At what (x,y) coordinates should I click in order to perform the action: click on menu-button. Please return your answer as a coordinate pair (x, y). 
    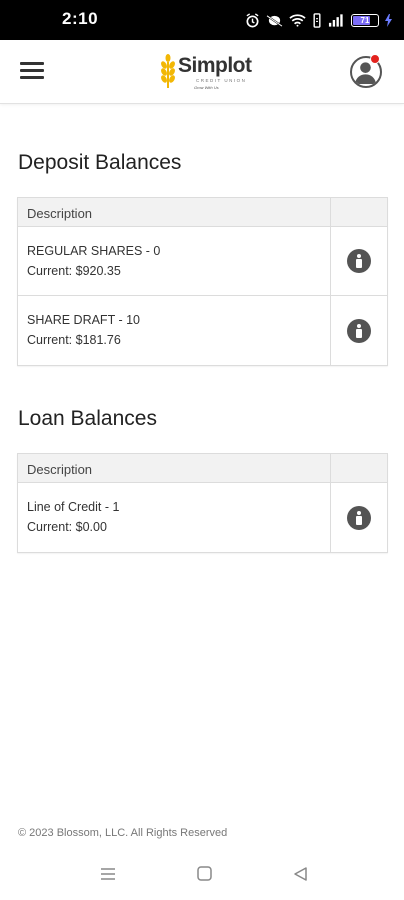
    Looking at the image, I should click on (32, 71).